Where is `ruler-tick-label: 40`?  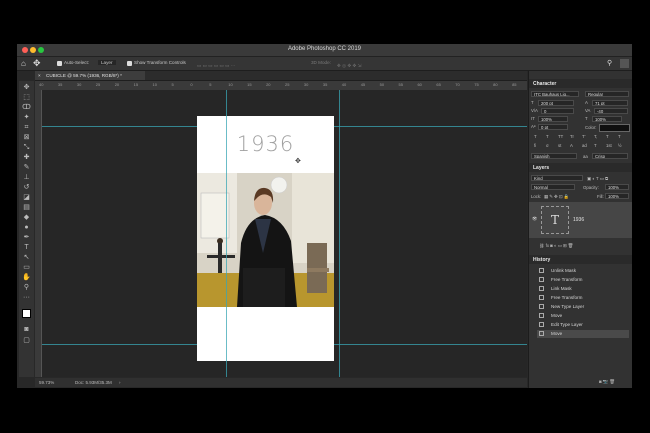
ruler-tick-label: 40 is located at coordinates (344, 84).